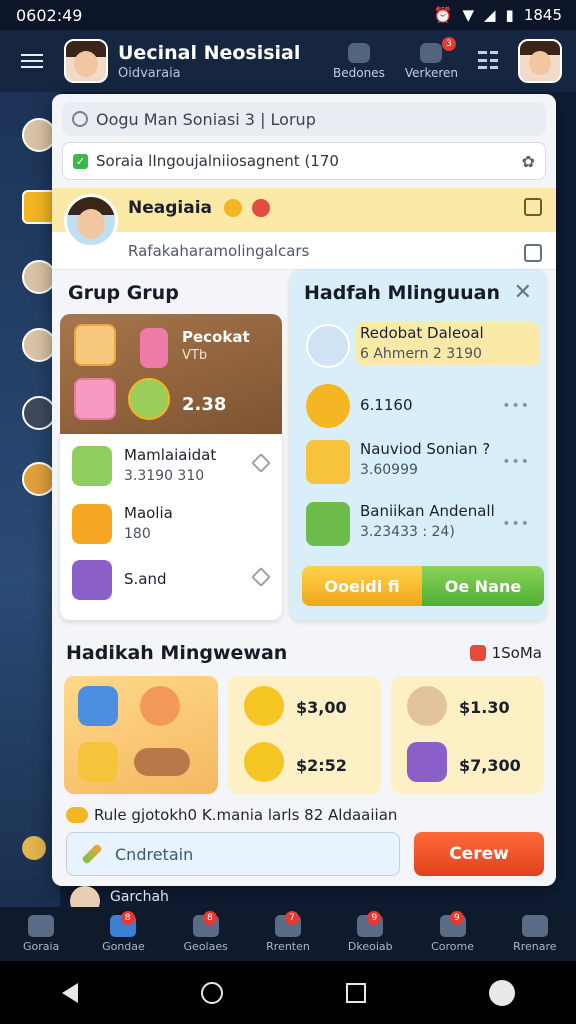 This screenshot has width=576, height=1024. I want to click on reward-bundle, so click(141, 735).